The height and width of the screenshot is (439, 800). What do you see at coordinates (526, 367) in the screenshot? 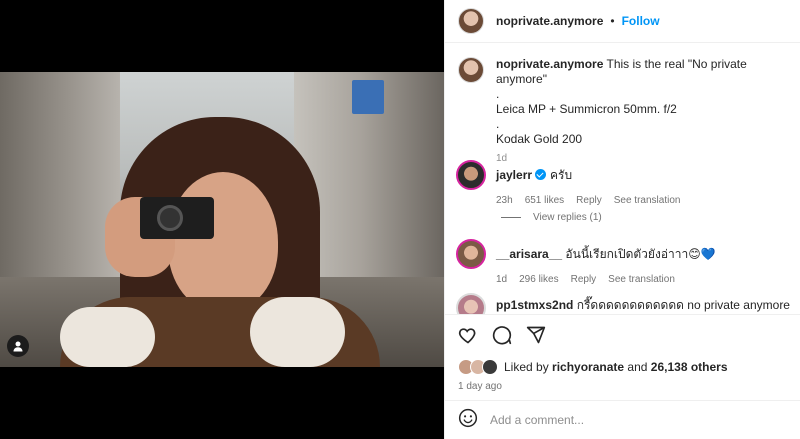
I see `liked-by-prefix: Liked by` at bounding box center [526, 367].